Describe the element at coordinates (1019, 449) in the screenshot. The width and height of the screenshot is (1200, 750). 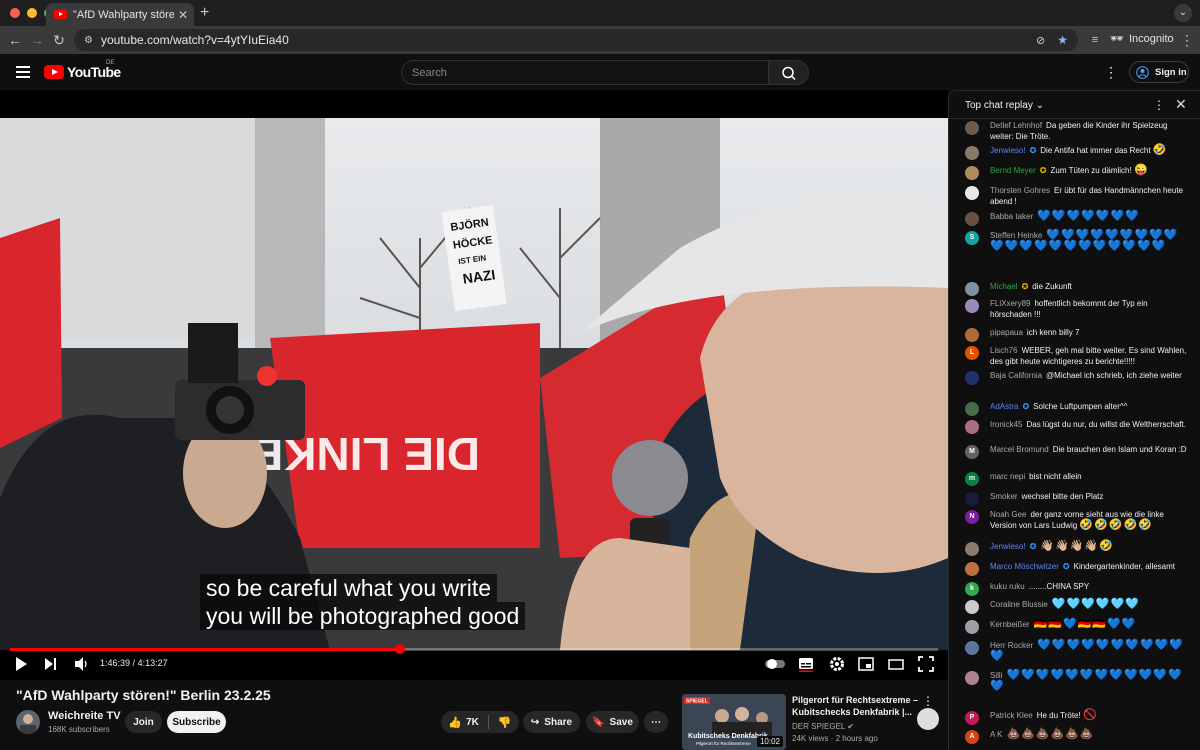
I see `chat-author: Marcel Bromund` at that location.